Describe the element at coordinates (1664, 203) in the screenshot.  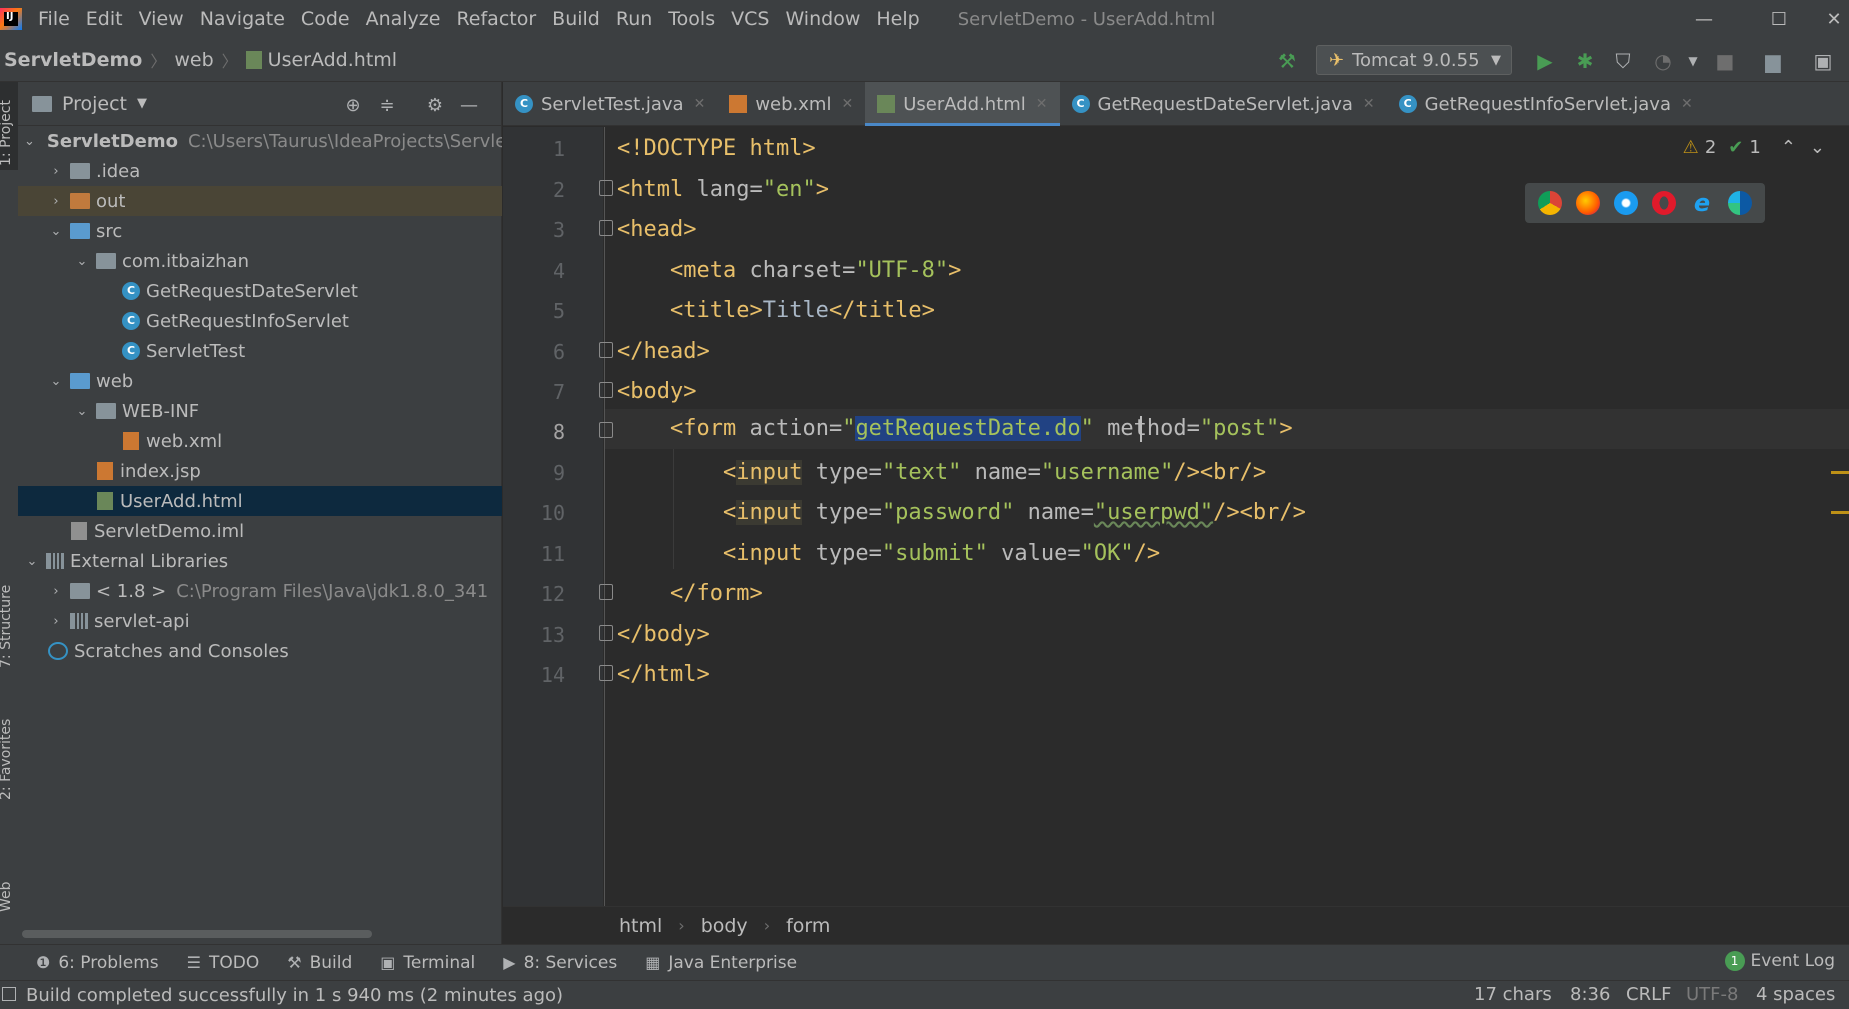
I see `opera-icon` at that location.